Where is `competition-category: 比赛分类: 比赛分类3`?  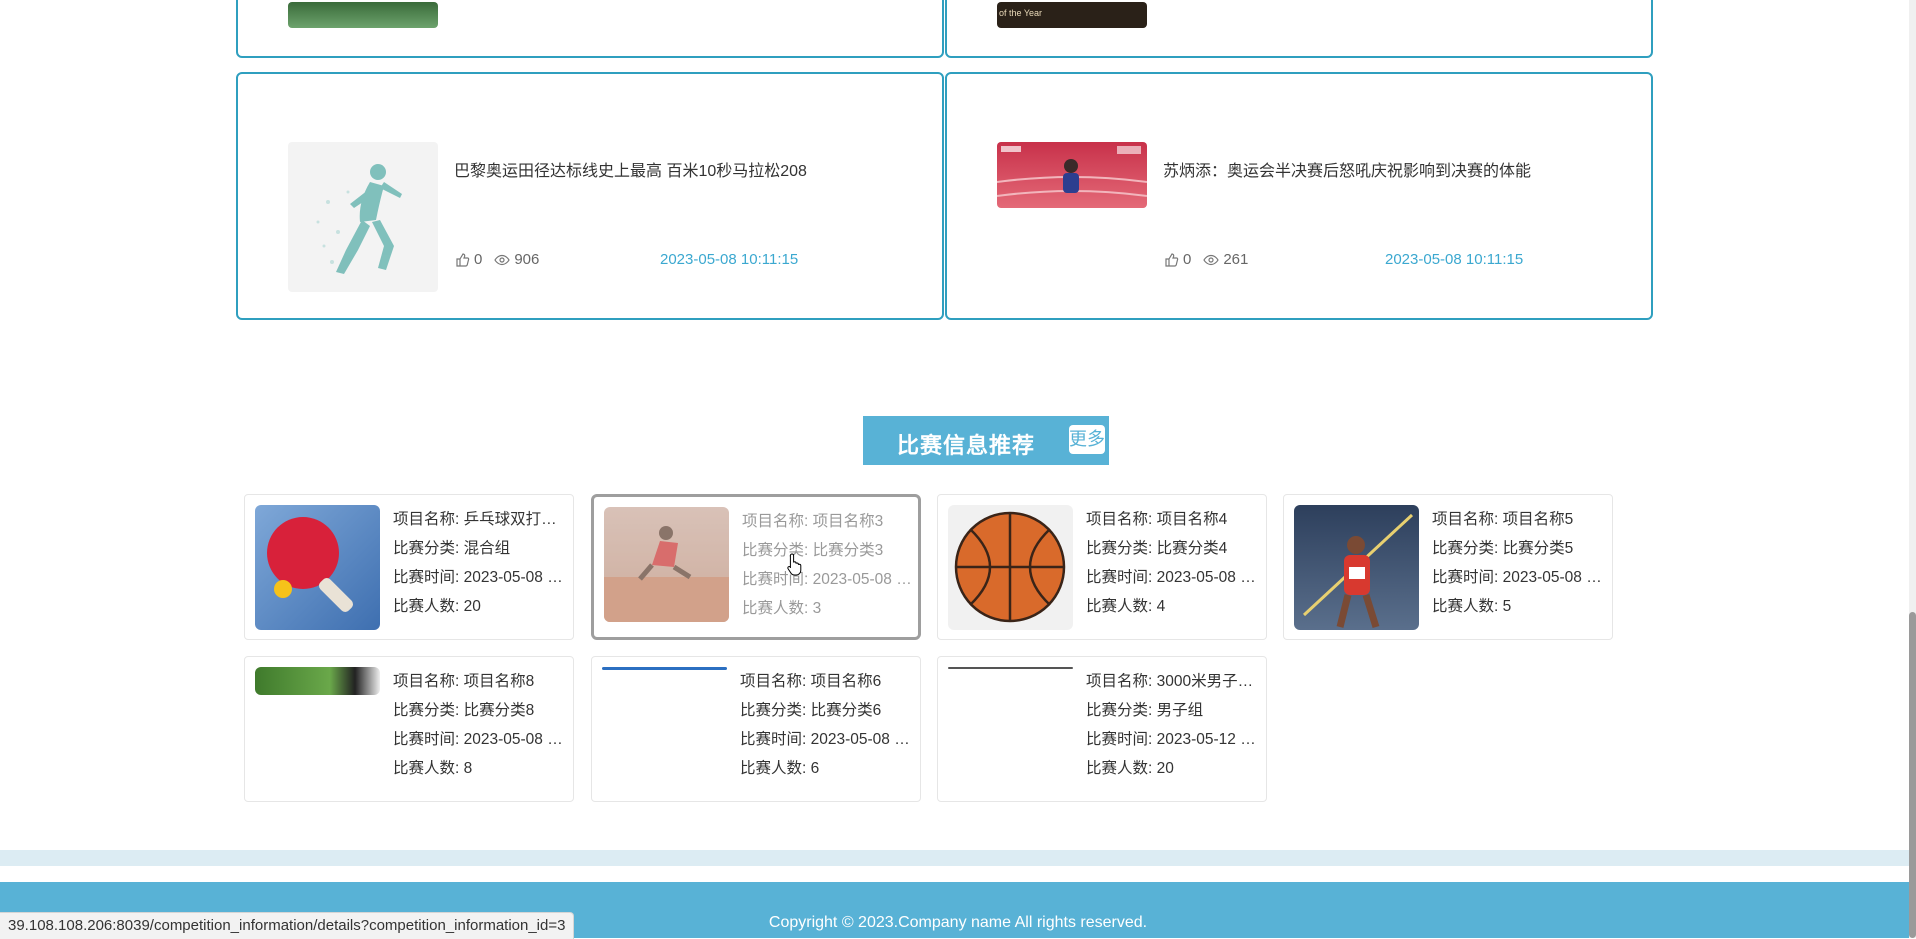 competition-category: 比赛分类: 比赛分类3 is located at coordinates (813, 550).